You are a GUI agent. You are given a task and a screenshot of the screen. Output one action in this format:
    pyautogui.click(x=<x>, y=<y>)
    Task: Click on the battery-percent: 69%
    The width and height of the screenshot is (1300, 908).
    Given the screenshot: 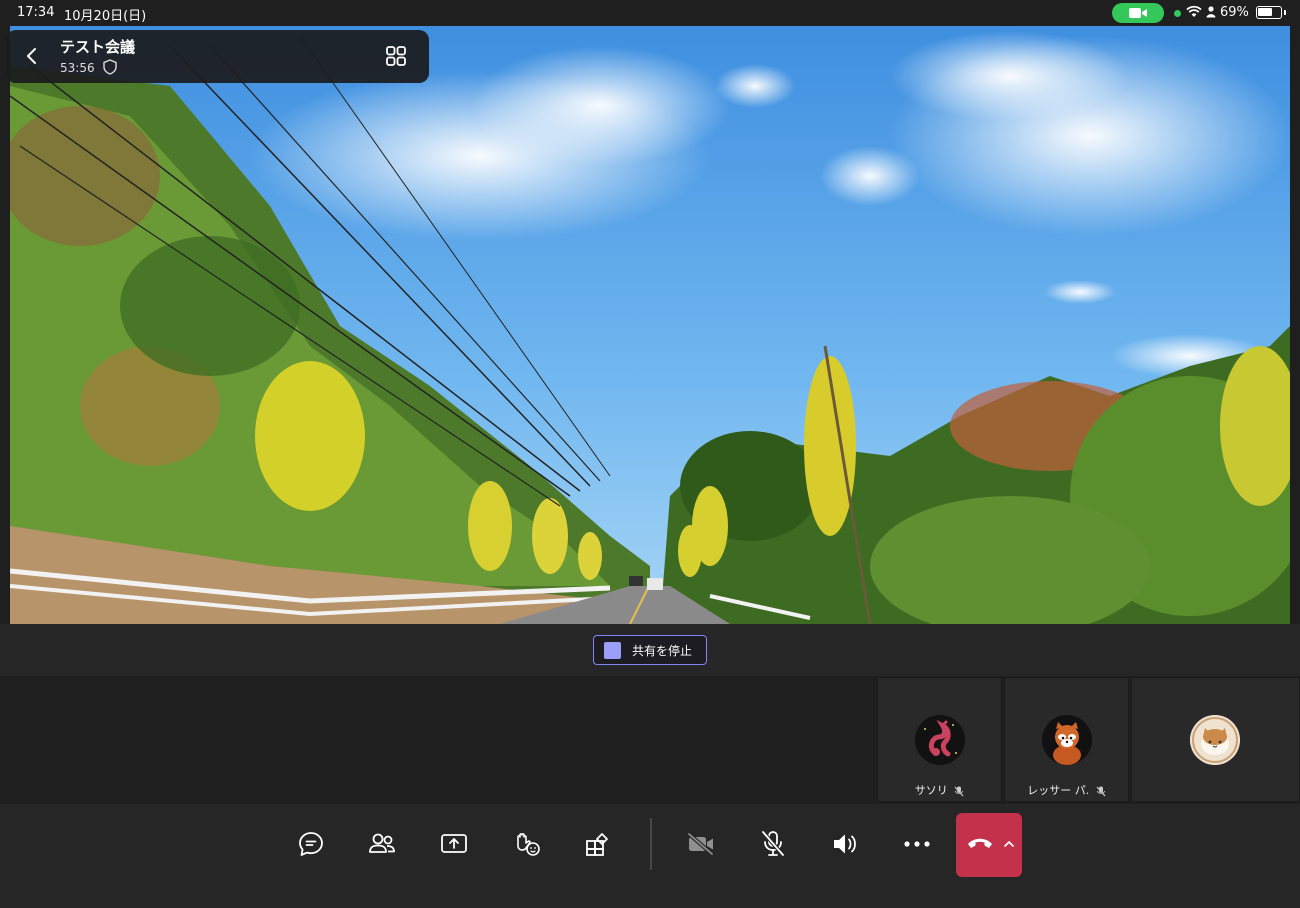 What is the action you would take?
    pyautogui.click(x=1234, y=12)
    